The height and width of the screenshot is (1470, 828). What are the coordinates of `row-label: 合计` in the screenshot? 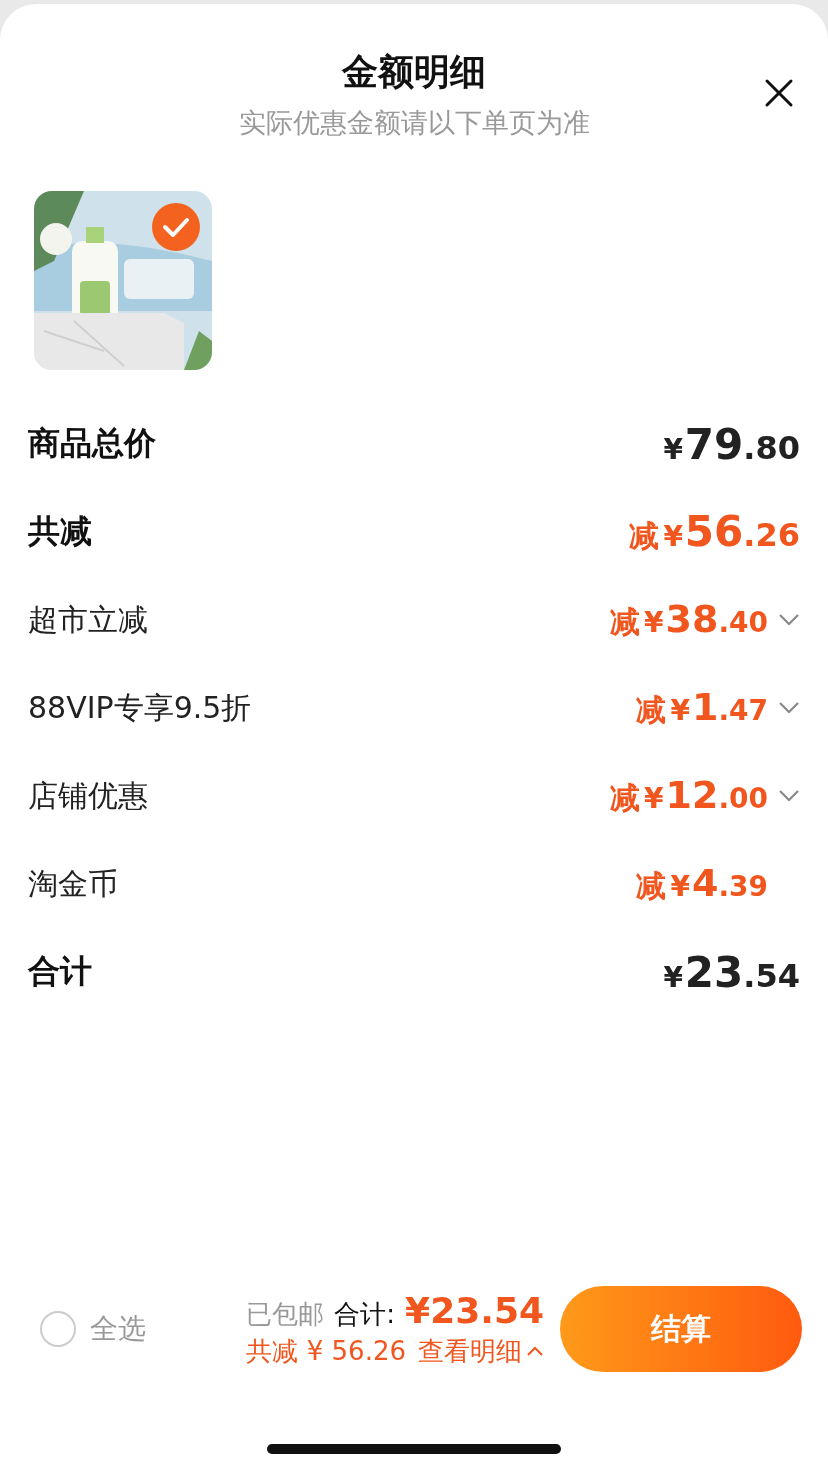 It's located at (60, 971).